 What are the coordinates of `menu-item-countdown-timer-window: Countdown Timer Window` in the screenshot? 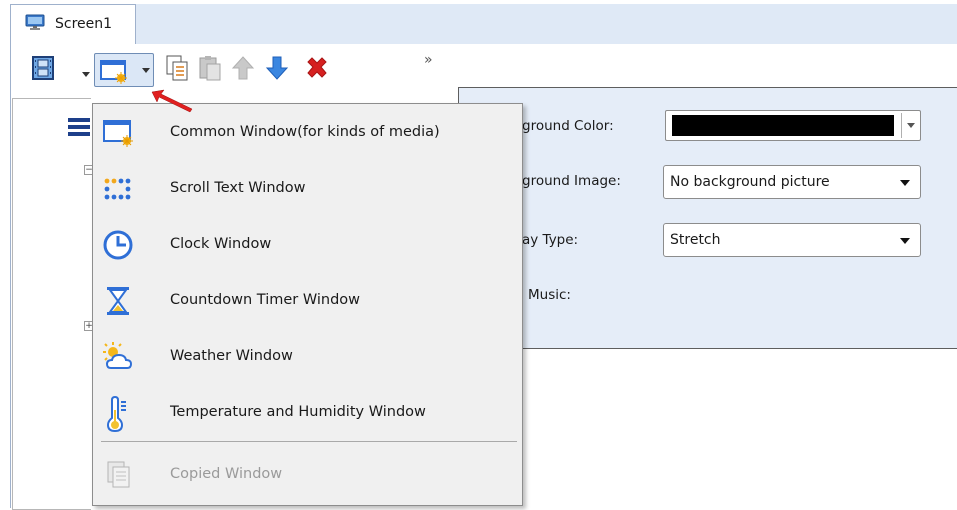 It's located at (307, 301).